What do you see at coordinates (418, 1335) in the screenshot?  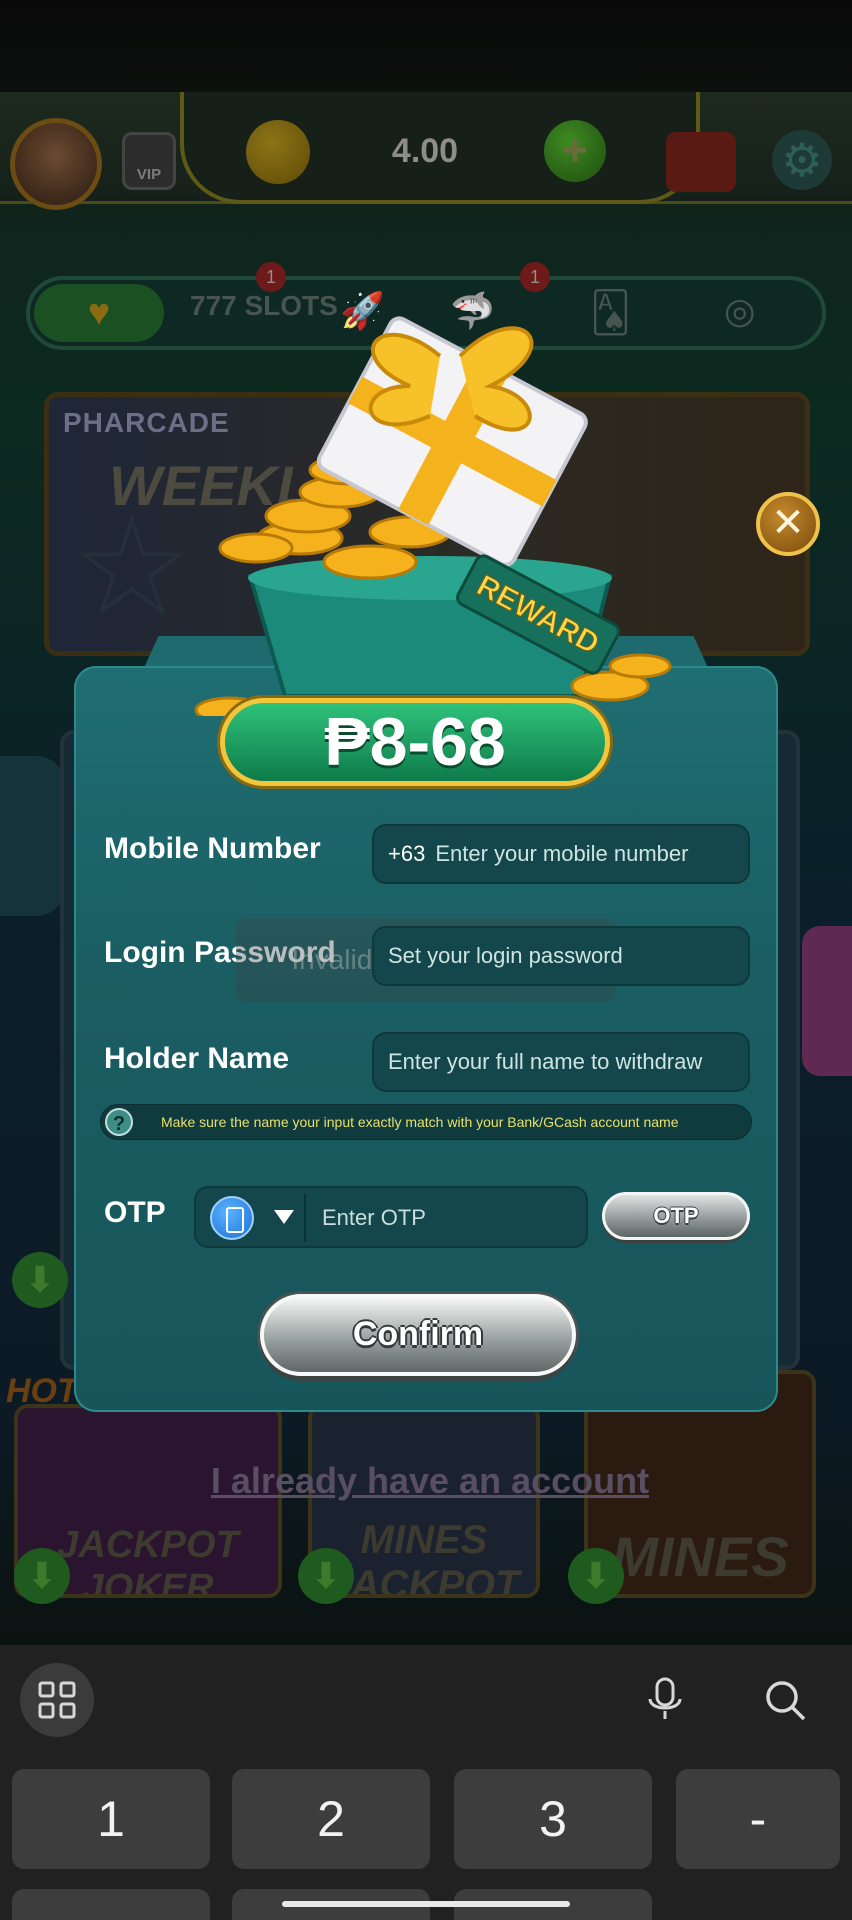 I see `confirm-button: Confirm` at bounding box center [418, 1335].